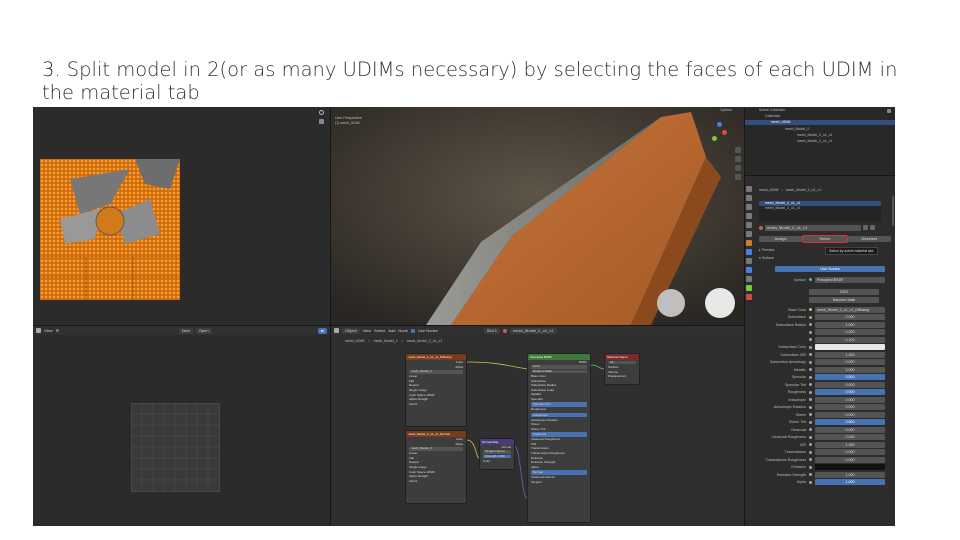  I want to click on breadcrumb-material: mesh_Model_2_u1_v1, so click(803, 190).